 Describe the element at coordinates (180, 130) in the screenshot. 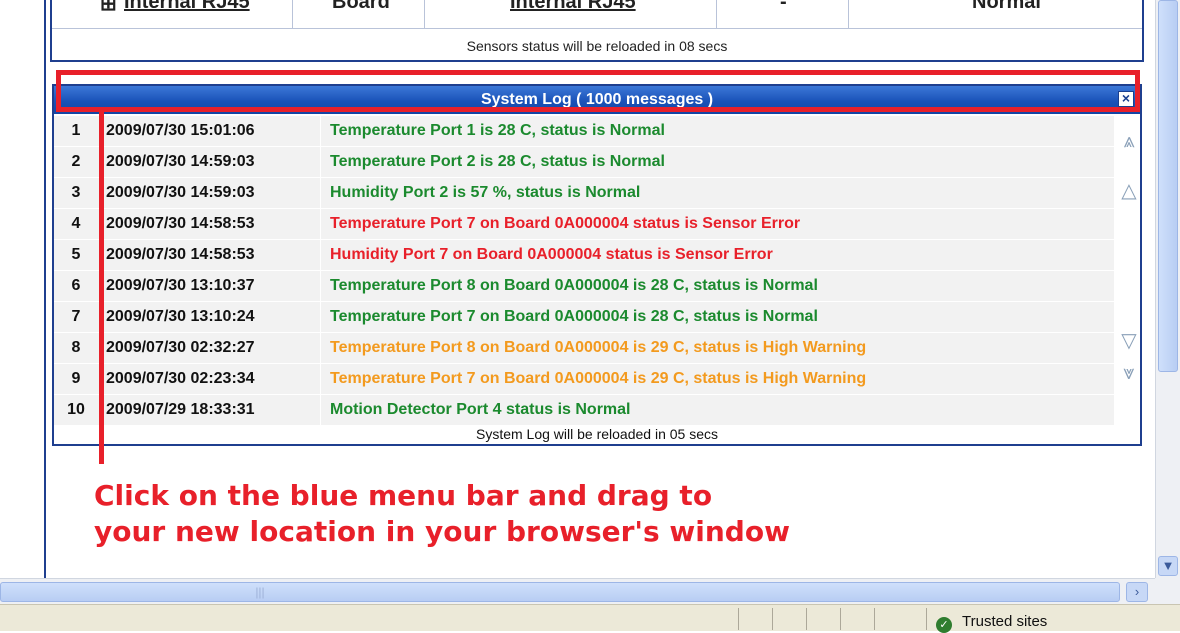

I see `log-entry-timestamp: 2009/07/30 15:01:06` at that location.